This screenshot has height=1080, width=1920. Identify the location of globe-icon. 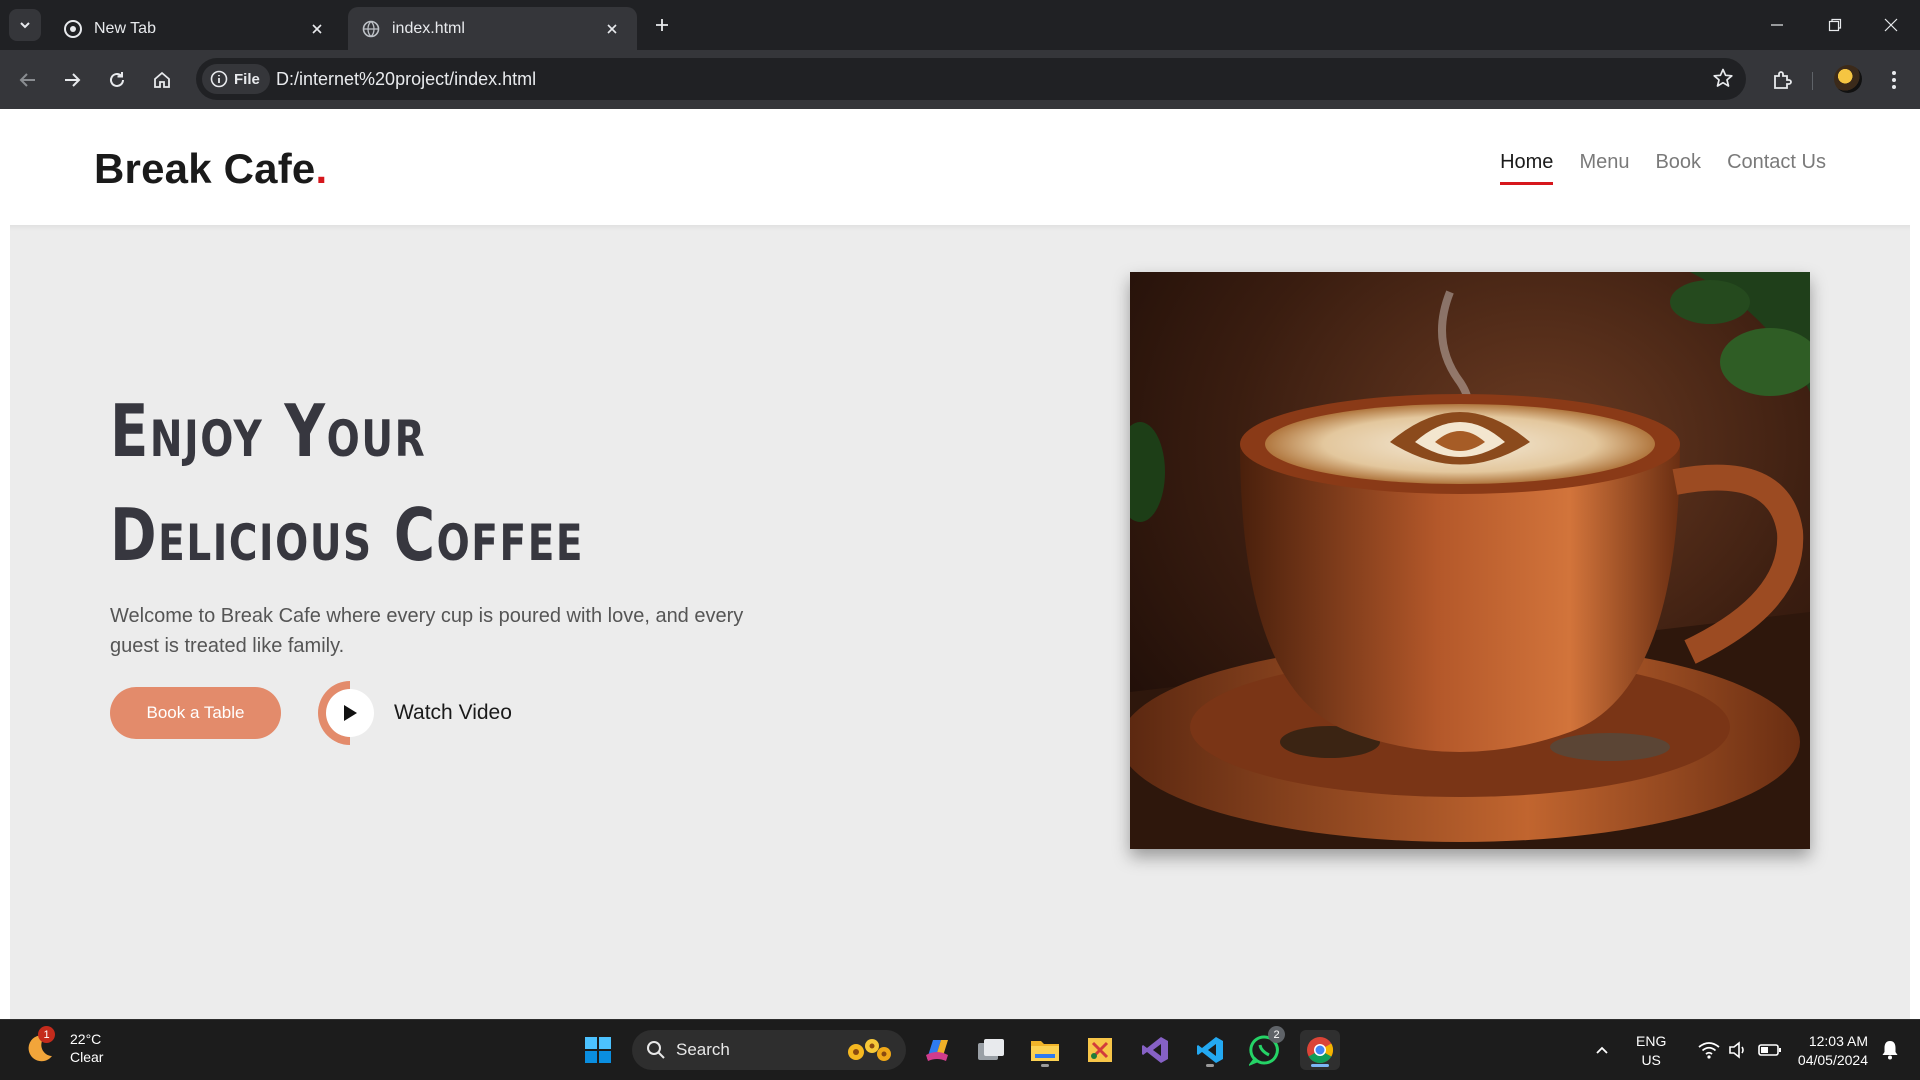
(371, 29).